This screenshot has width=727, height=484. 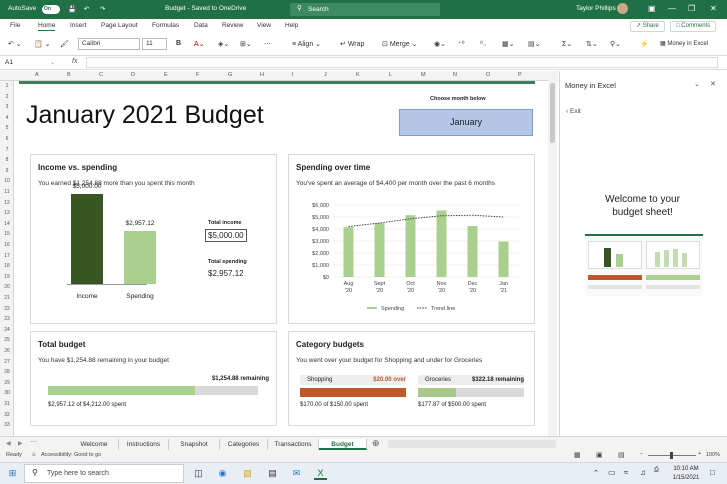 What do you see at coordinates (7, 107) in the screenshot?
I see `row-header-3: 3` at bounding box center [7, 107].